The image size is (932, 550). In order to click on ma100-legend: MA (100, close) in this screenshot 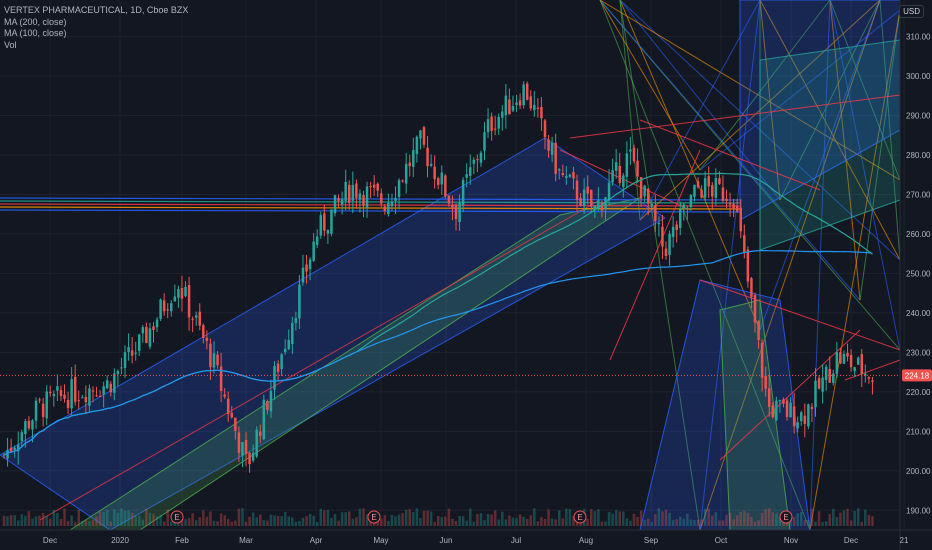, I will do `click(96, 34)`.